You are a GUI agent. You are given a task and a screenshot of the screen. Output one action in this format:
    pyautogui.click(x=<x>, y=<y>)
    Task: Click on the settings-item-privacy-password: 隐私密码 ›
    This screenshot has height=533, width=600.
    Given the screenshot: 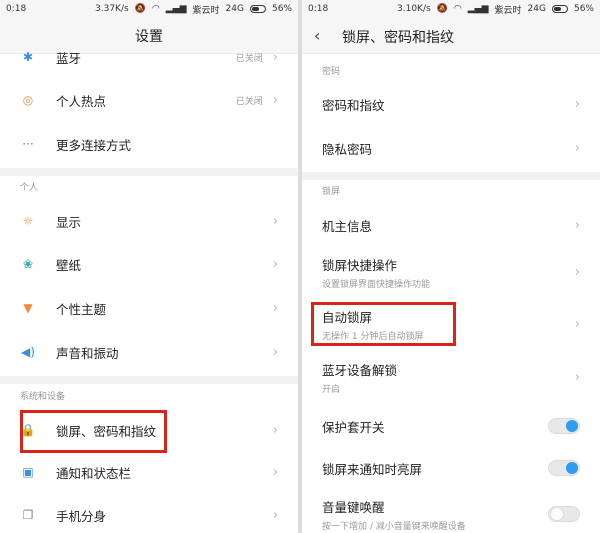 What is the action you would take?
    pyautogui.click(x=451, y=148)
    